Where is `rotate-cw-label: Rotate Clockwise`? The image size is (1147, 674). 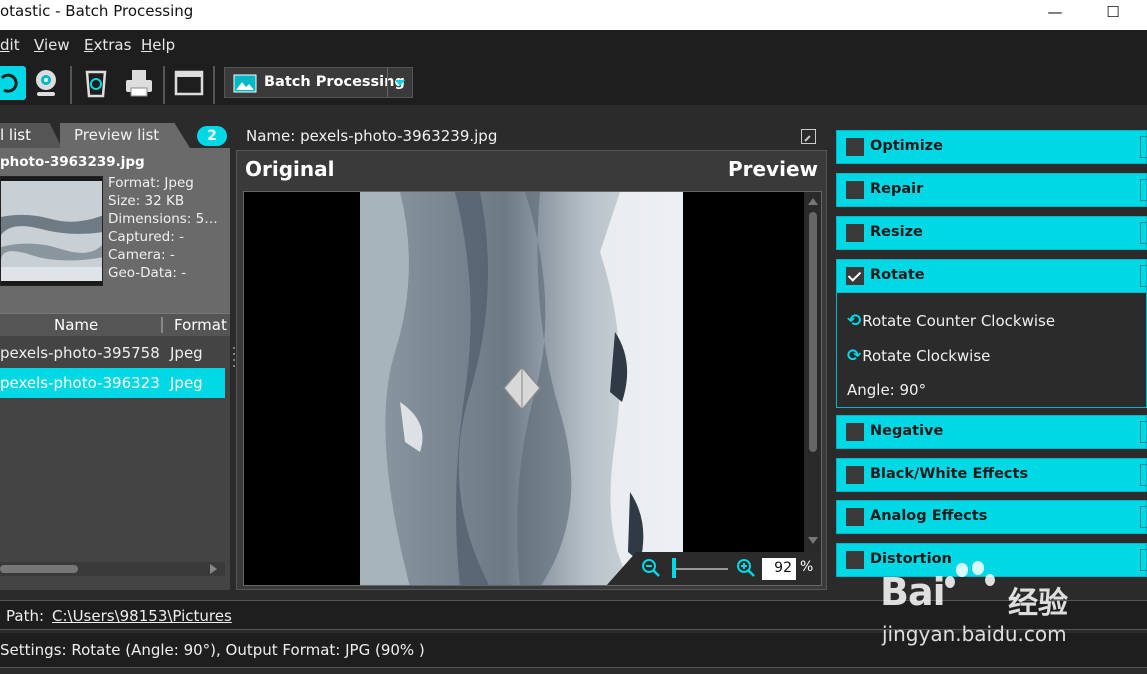 rotate-cw-label: Rotate Clockwise is located at coordinates (926, 356).